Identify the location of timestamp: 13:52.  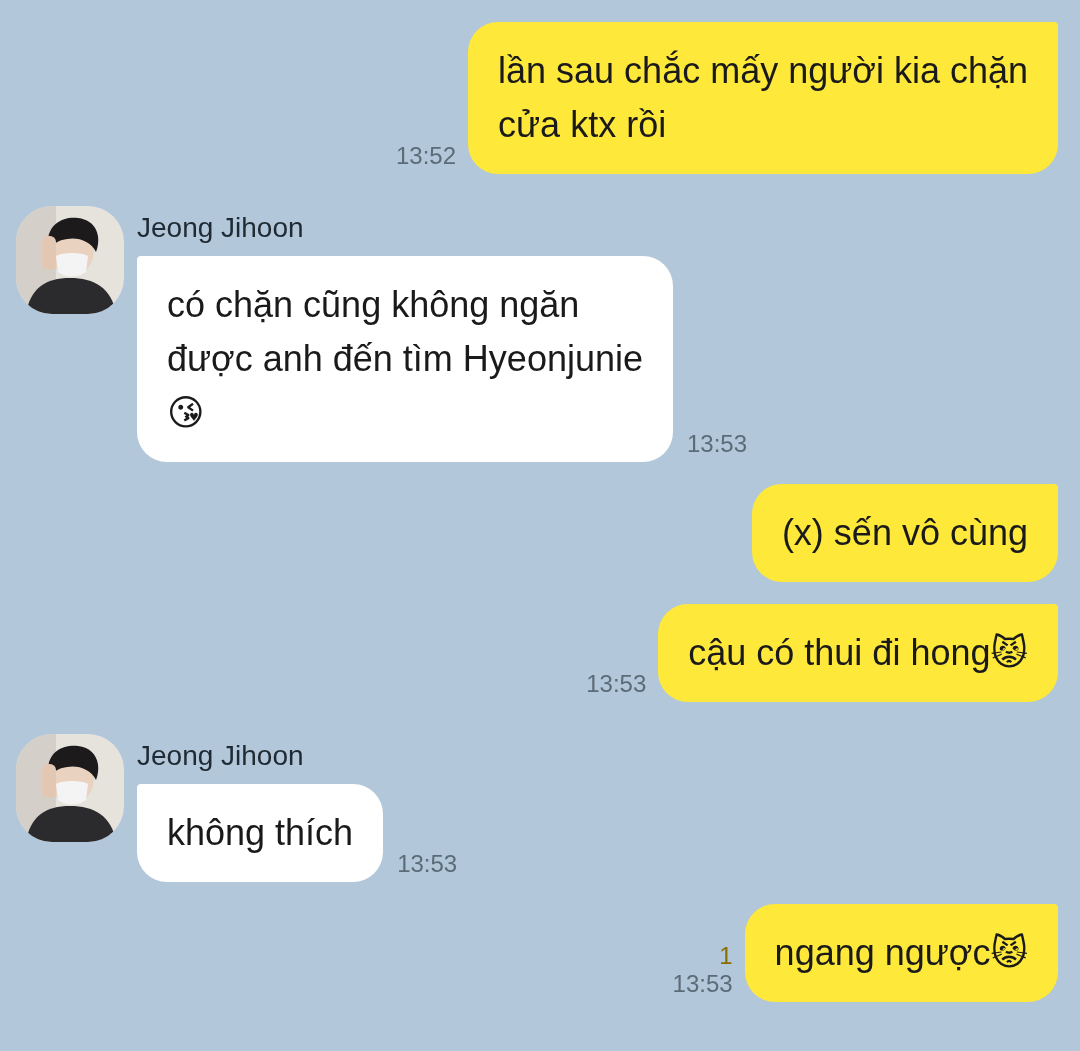
(425, 156).